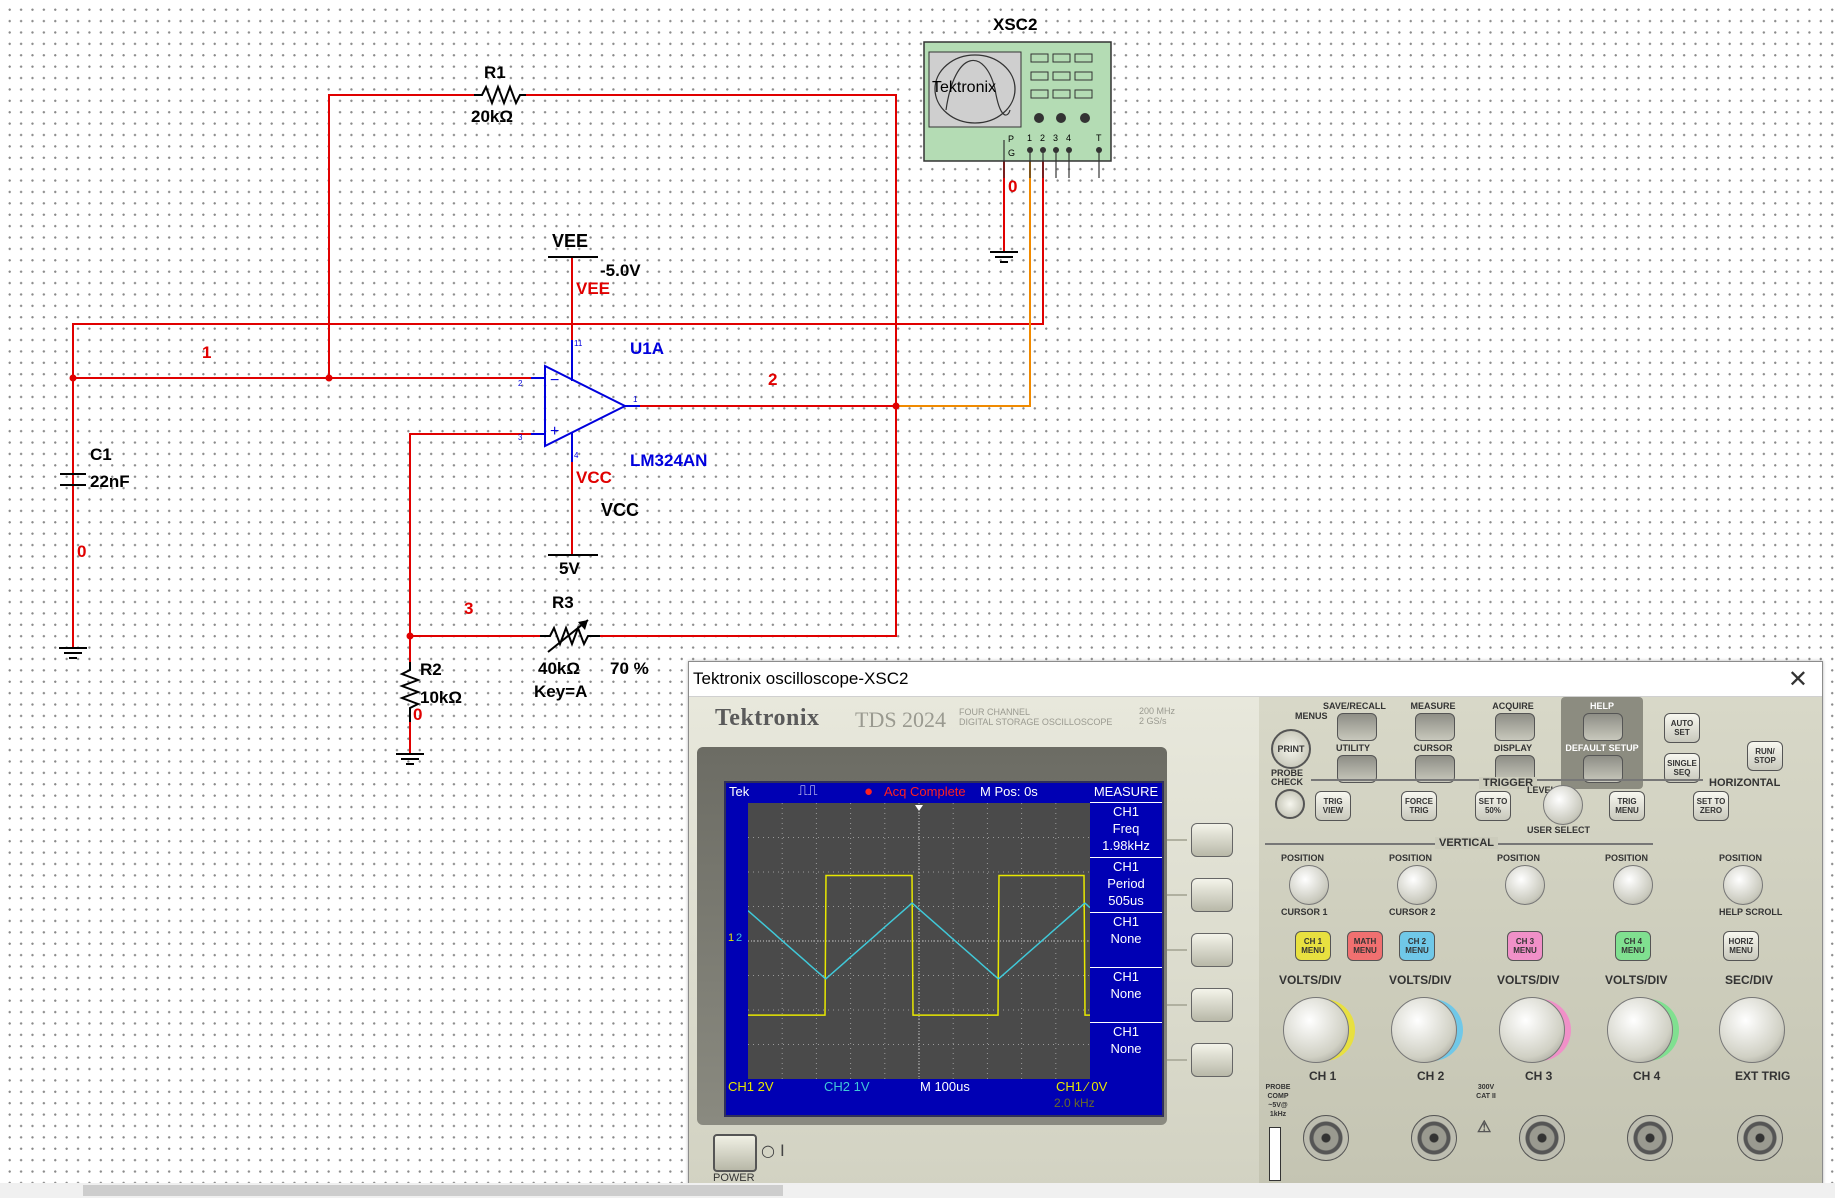 This screenshot has width=1835, height=1198. I want to click on ch1-scale: CH1 2V, so click(751, 1086).